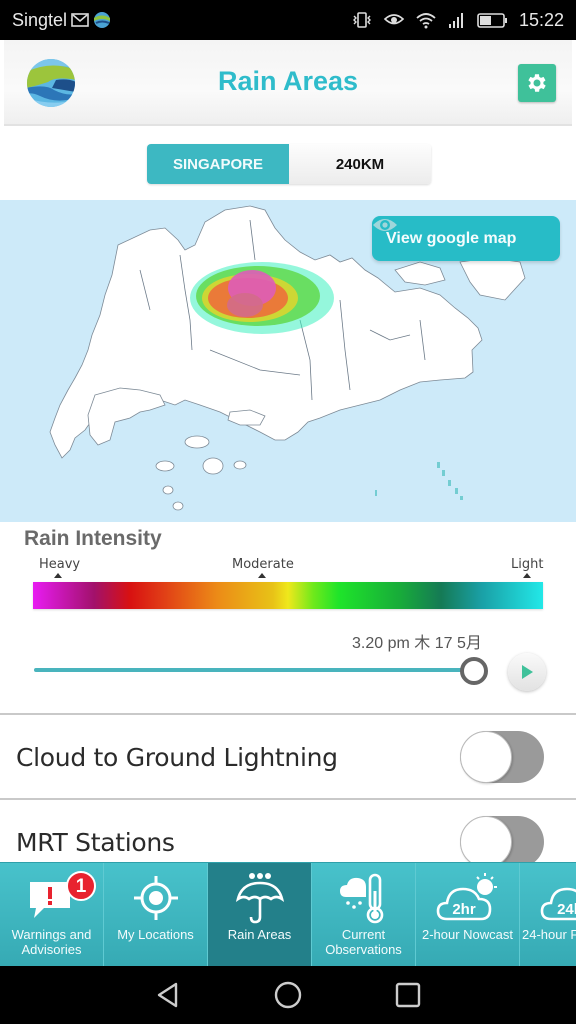 The width and height of the screenshot is (576, 1024). Describe the element at coordinates (360, 164) in the screenshot. I see `range-option-240km: 240KM` at that location.